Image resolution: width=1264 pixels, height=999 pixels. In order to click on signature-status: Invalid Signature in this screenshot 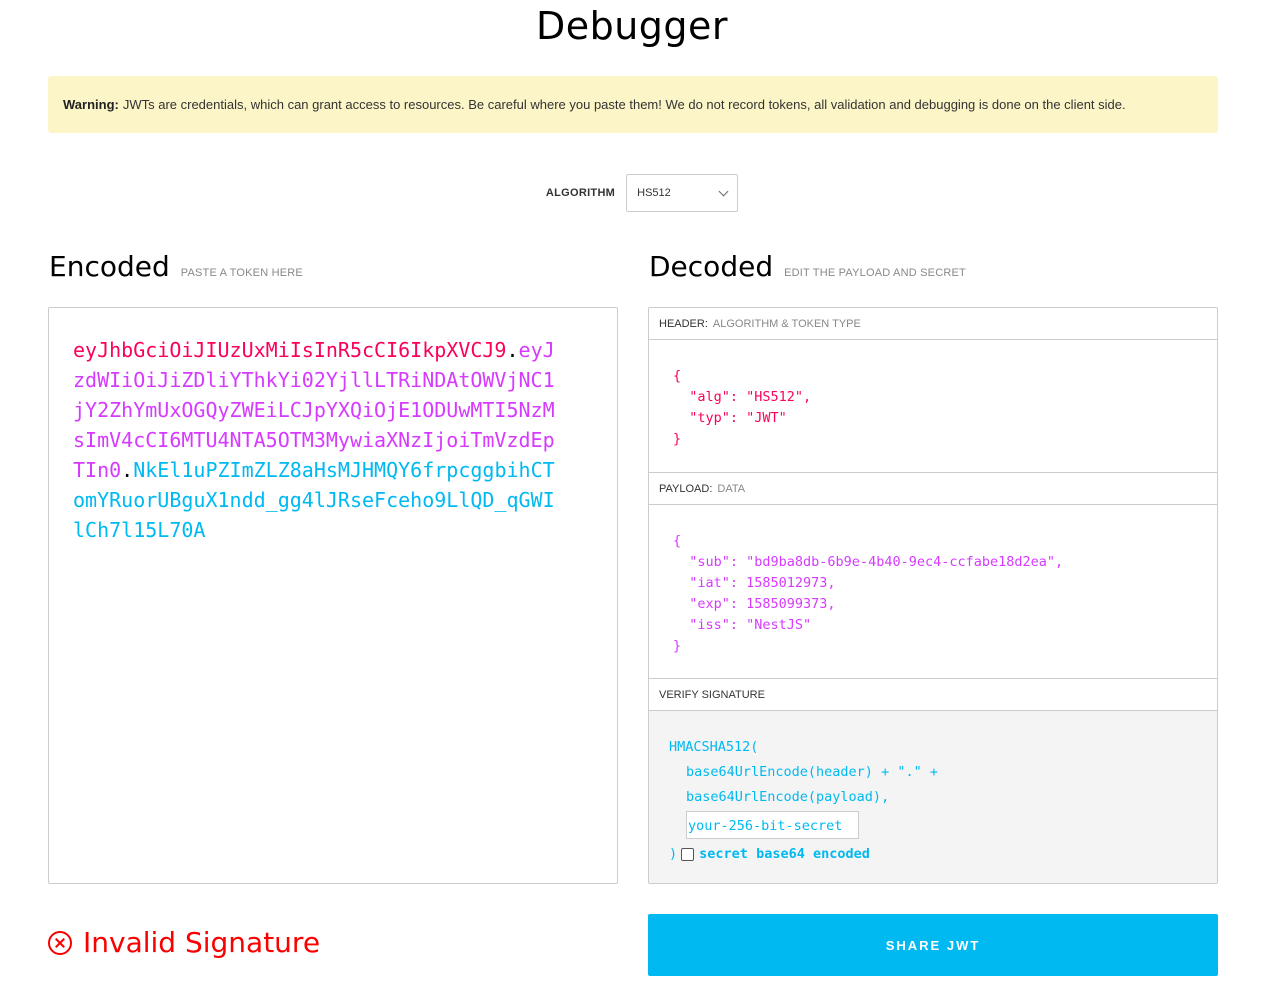, I will do `click(184, 942)`.